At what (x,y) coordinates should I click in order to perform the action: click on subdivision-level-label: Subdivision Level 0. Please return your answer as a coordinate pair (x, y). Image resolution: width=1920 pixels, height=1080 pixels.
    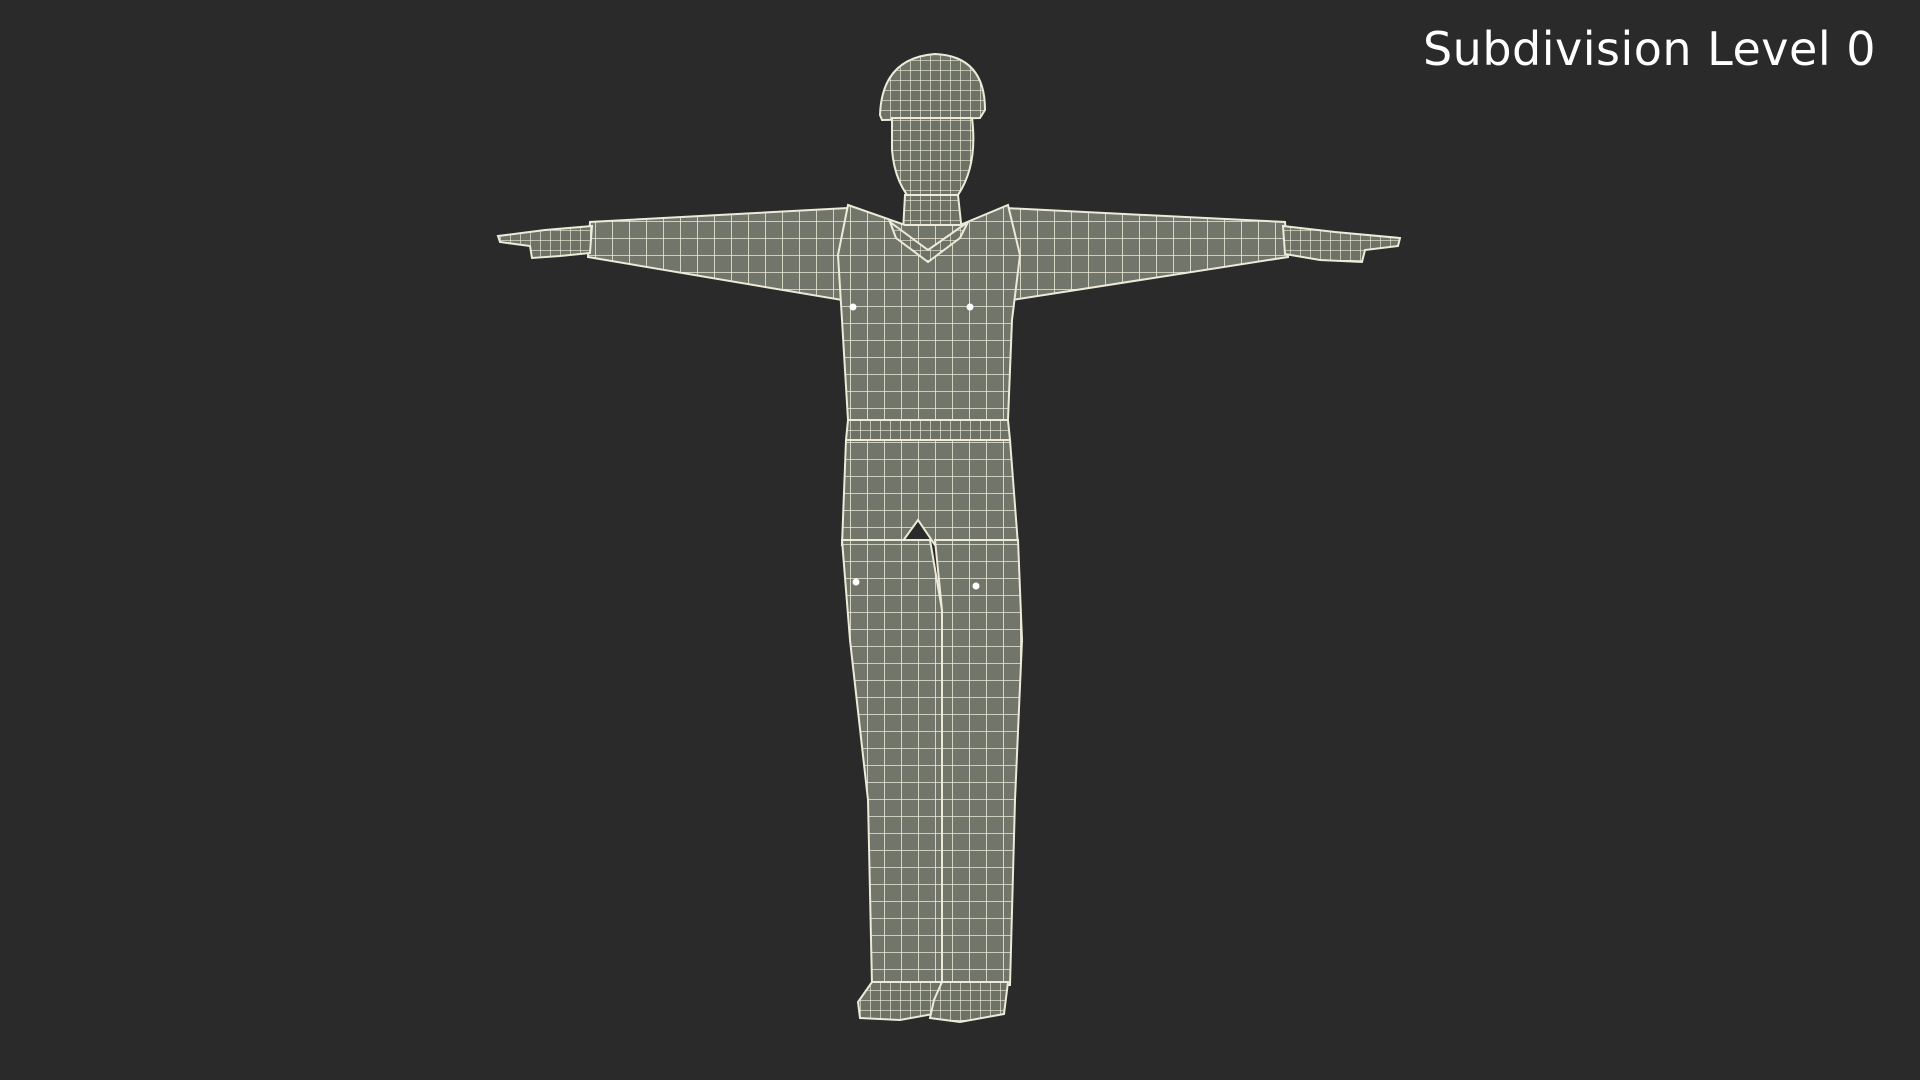
    Looking at the image, I should click on (1649, 49).